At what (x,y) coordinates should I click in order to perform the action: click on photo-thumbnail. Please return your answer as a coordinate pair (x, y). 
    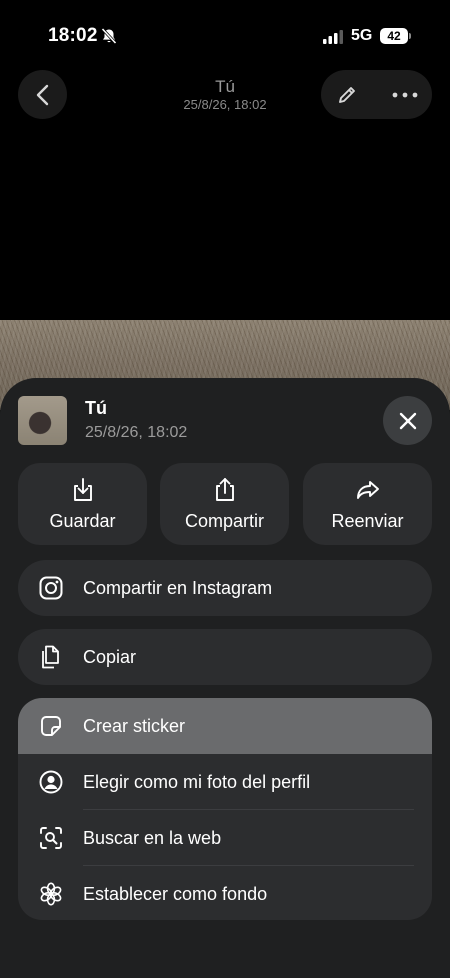
    Looking at the image, I should click on (42, 420).